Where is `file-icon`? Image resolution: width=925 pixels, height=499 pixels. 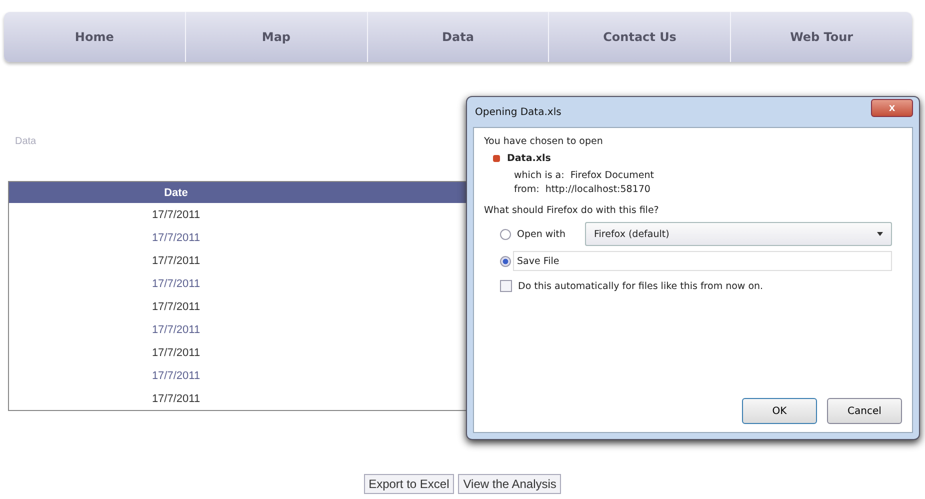 file-icon is located at coordinates (496, 158).